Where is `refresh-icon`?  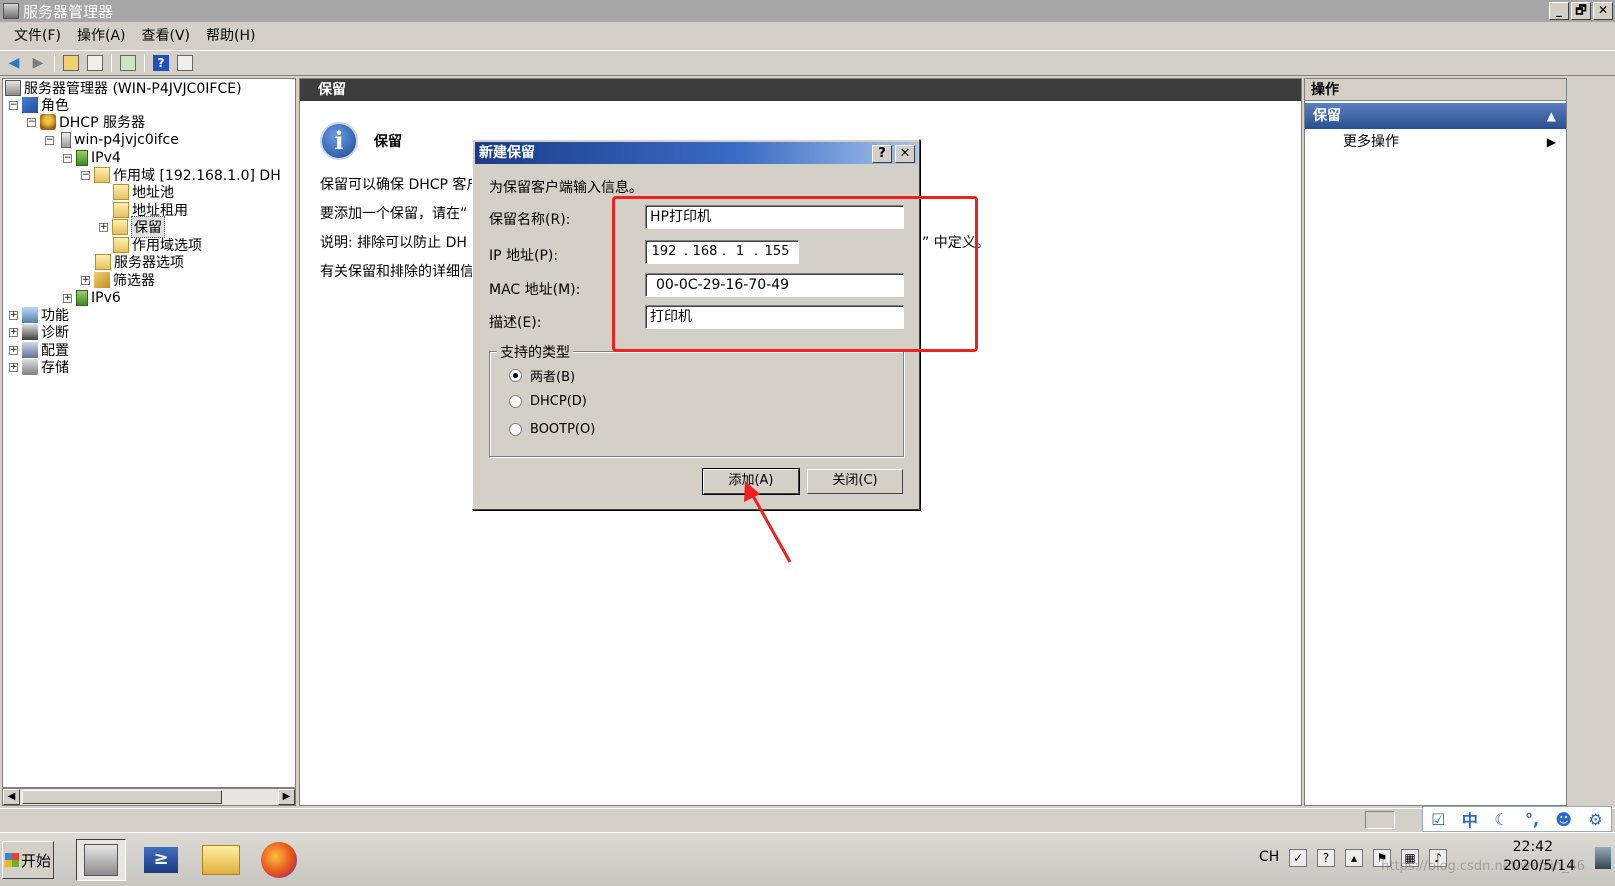
refresh-icon is located at coordinates (128, 63).